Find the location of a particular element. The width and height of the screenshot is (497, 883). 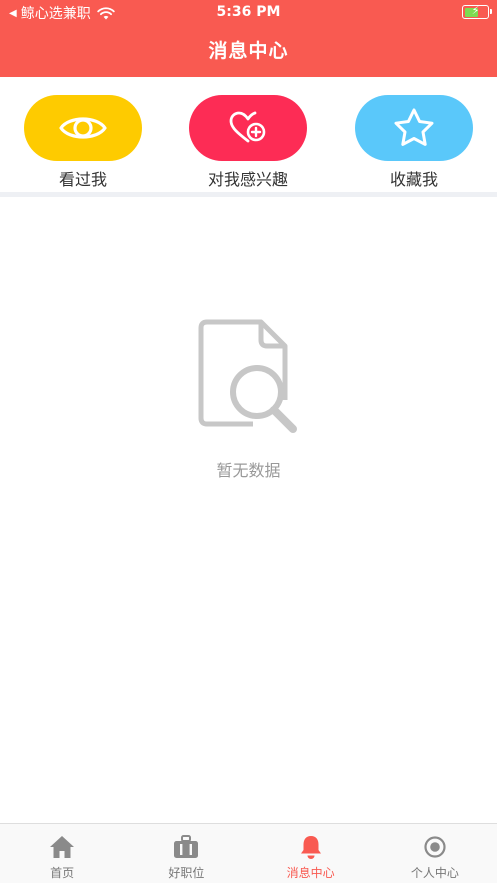

favorited-me-button: 收藏我 is located at coordinates (414, 144).